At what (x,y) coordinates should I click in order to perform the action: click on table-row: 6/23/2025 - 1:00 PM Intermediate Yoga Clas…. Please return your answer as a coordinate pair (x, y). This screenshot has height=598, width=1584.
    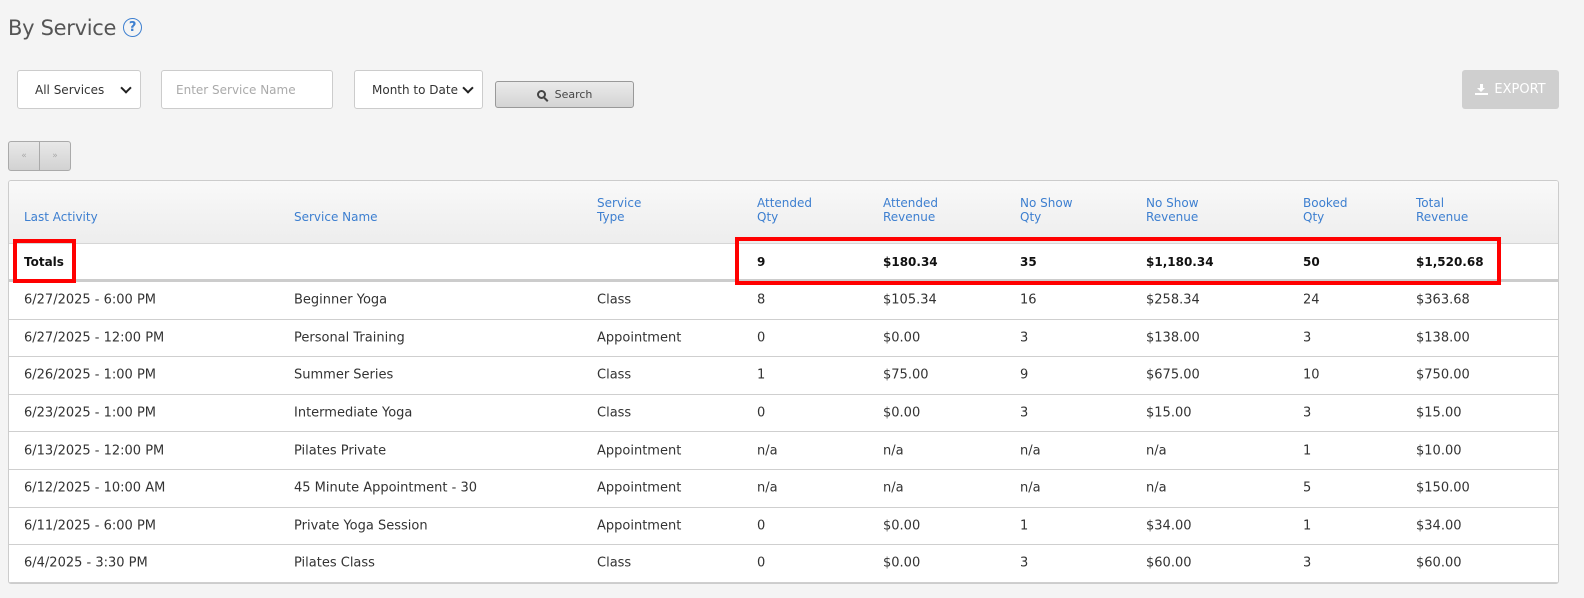
    Looking at the image, I should click on (783, 414).